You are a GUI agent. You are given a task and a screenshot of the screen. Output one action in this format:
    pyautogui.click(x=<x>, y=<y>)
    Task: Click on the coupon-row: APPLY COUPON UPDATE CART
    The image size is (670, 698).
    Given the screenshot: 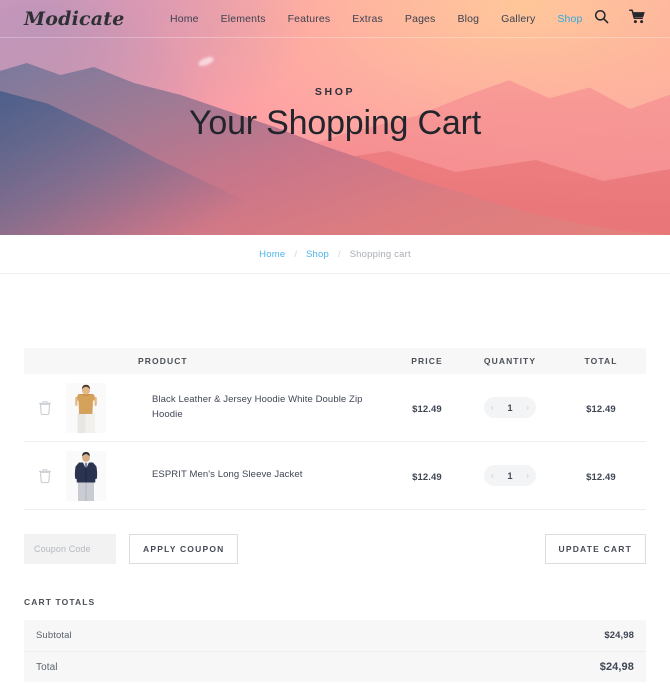 What is the action you would take?
    pyautogui.click(x=335, y=549)
    